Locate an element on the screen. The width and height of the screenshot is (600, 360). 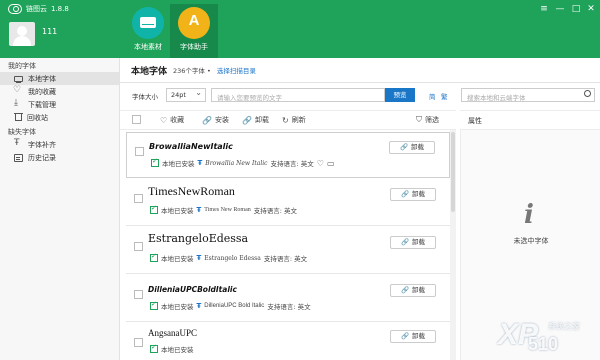
sidebar-item-recycle-bin: 回收站 is located at coordinates (59, 117).